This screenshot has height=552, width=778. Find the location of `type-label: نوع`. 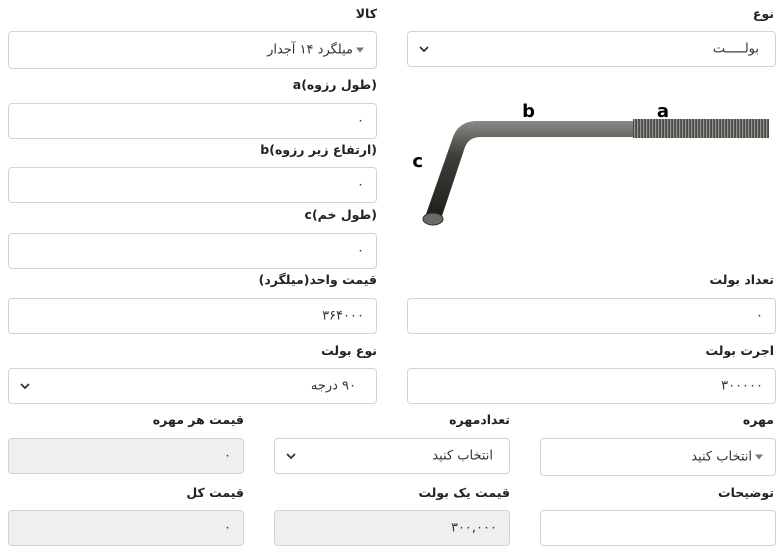

type-label: نوع is located at coordinates (763, 13).